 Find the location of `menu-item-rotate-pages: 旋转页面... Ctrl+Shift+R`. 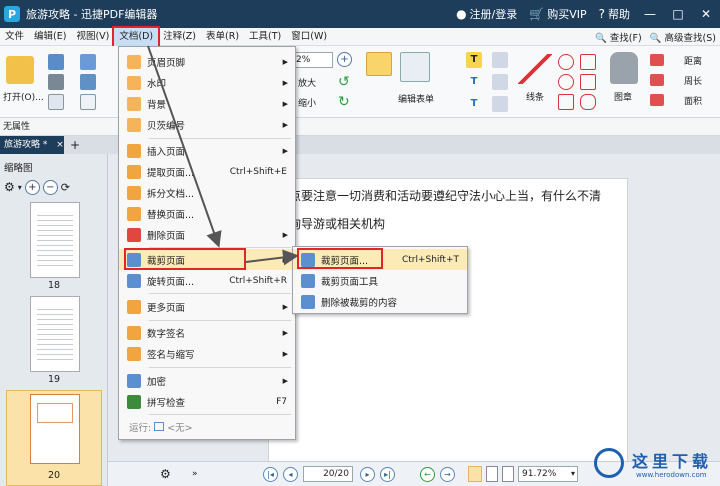

menu-item-rotate-pages: 旋转页面... Ctrl+Shift+R is located at coordinates (207, 280).